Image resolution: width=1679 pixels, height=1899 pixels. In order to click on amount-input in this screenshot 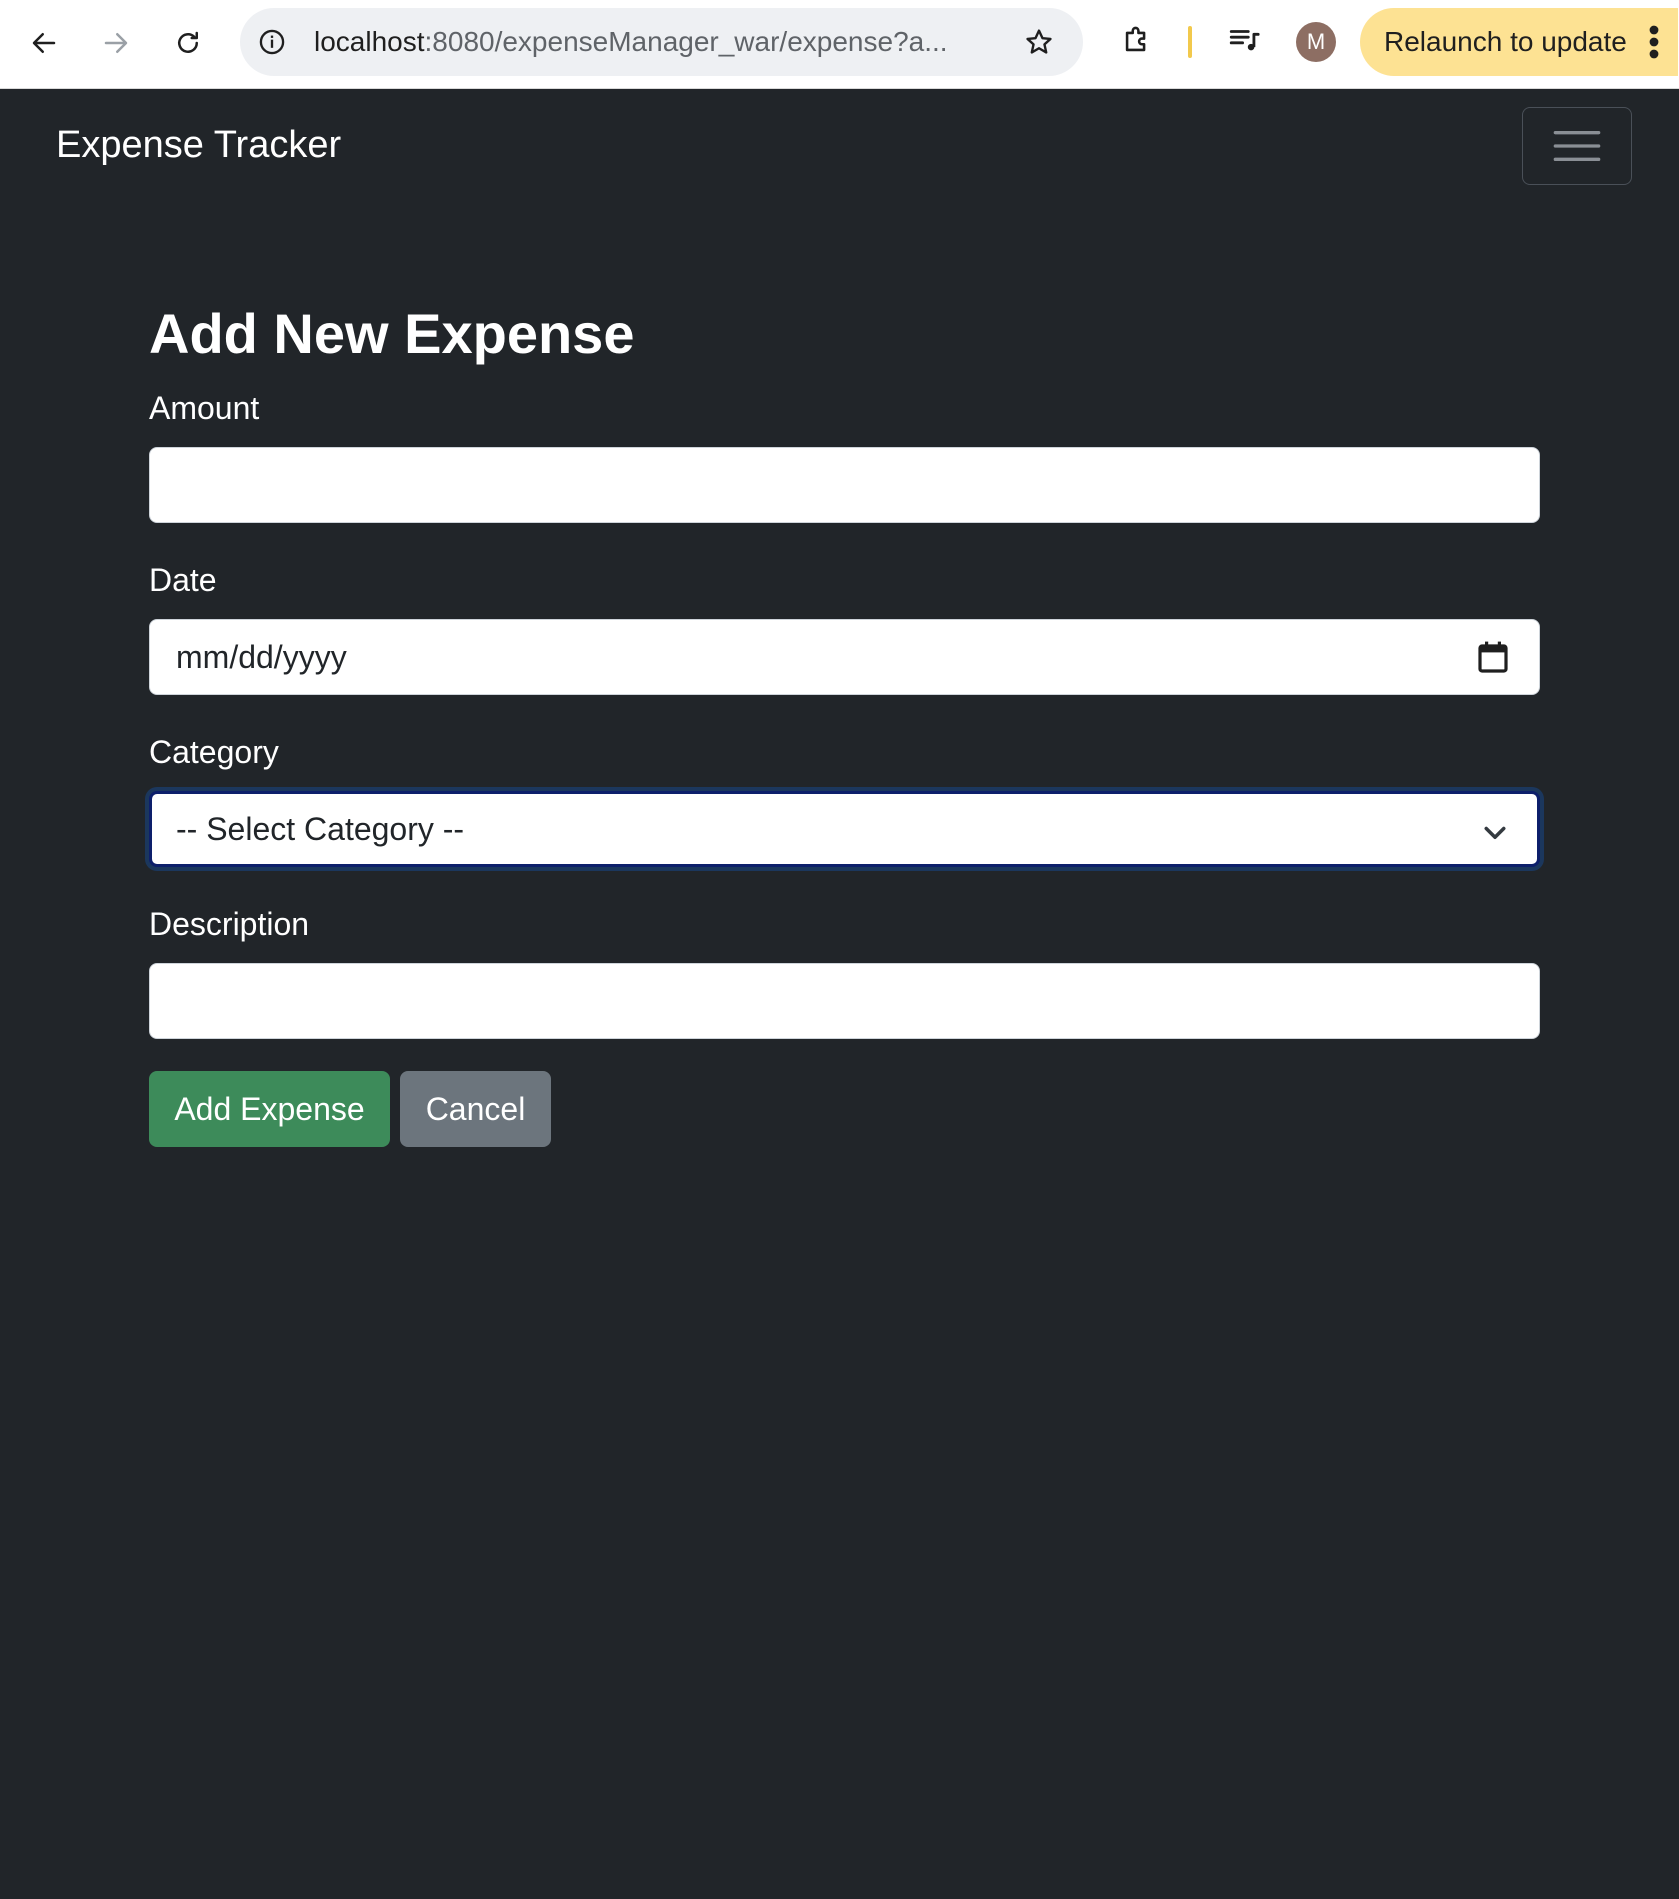, I will do `click(844, 485)`.